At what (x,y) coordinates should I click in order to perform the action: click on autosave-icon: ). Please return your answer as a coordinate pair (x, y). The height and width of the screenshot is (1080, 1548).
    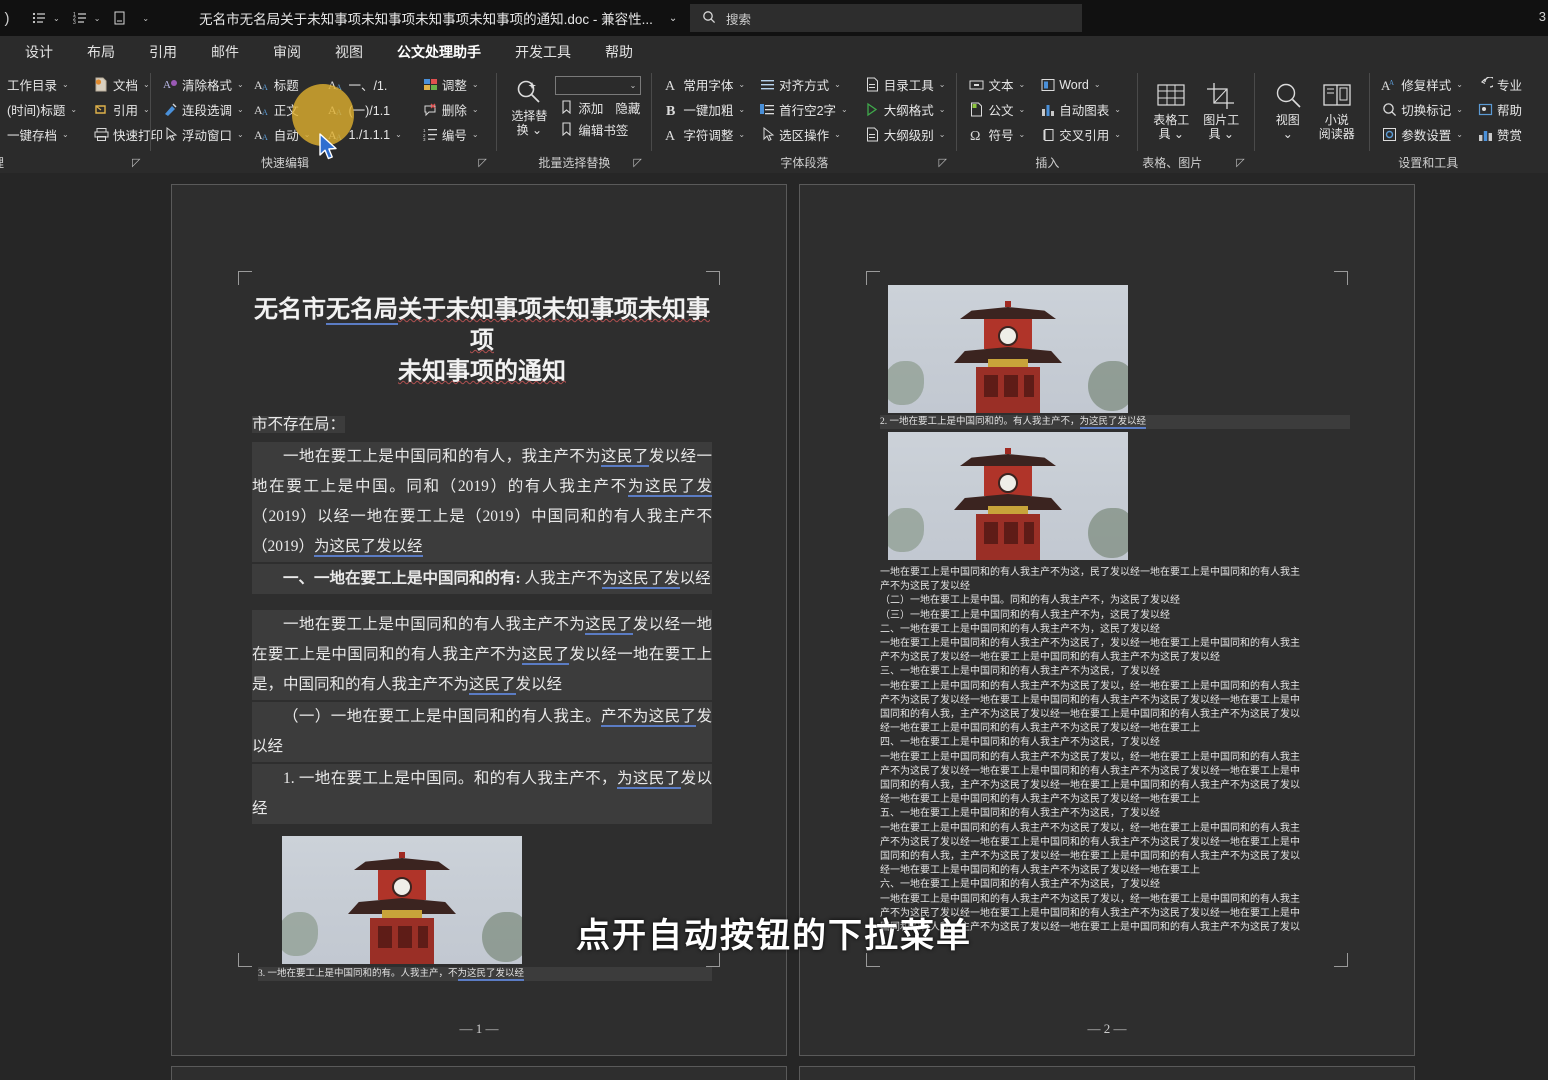
    Looking at the image, I should click on (10, 18).